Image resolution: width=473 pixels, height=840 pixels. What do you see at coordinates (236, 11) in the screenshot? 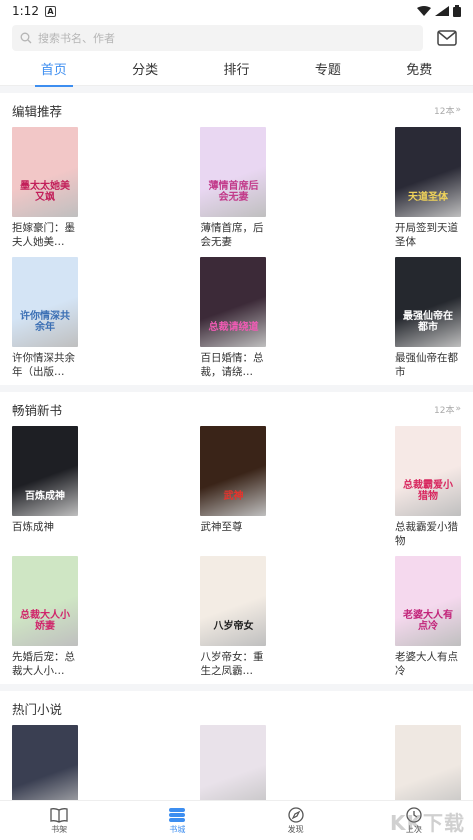
I see `status-bar: 1:12 A` at bounding box center [236, 11].